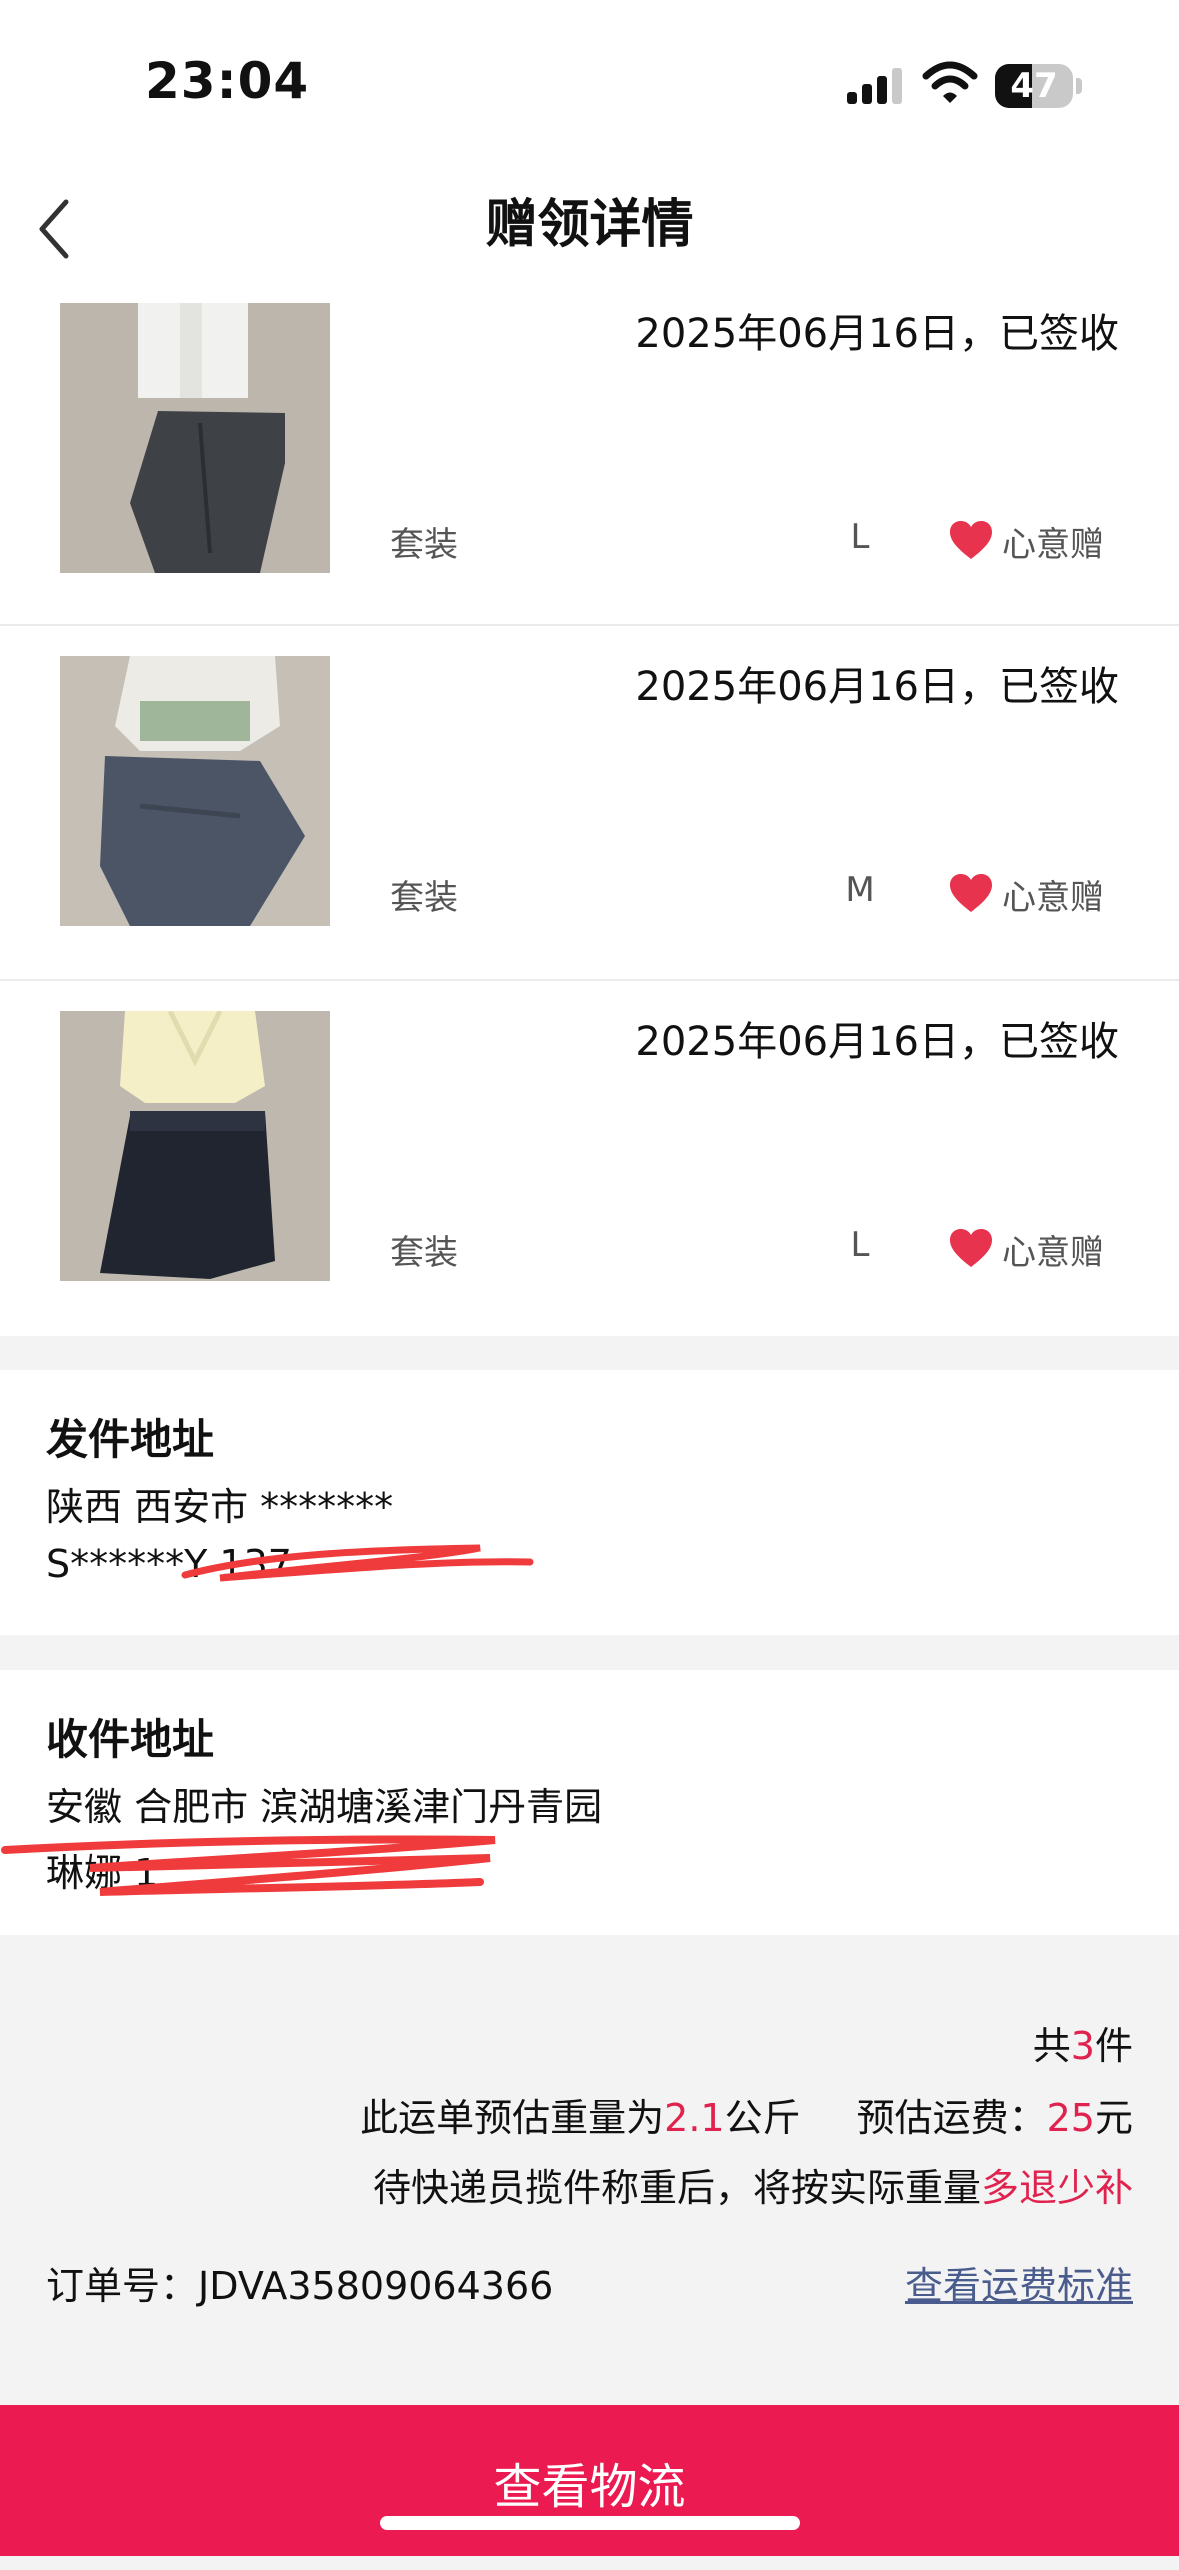 The image size is (1179, 2570). Describe the element at coordinates (1019, 2282) in the screenshot. I see `freight-standard-link: 查看运费标准` at that location.